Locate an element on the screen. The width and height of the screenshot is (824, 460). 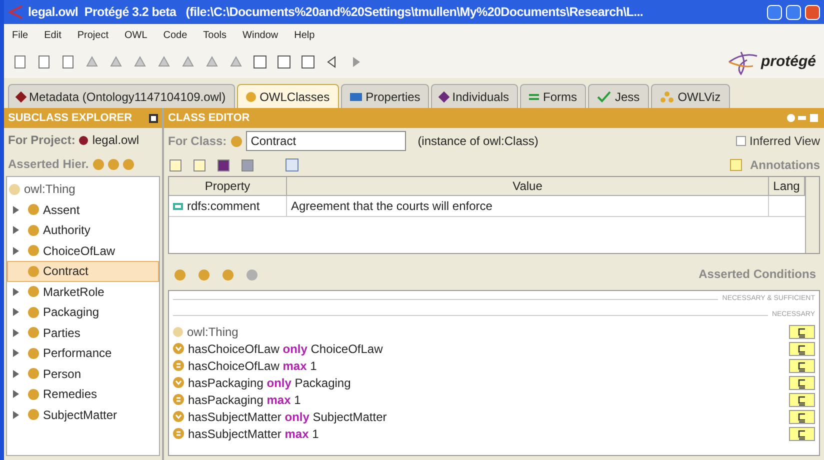
menu-item: OWL is located at coordinates (136, 35).